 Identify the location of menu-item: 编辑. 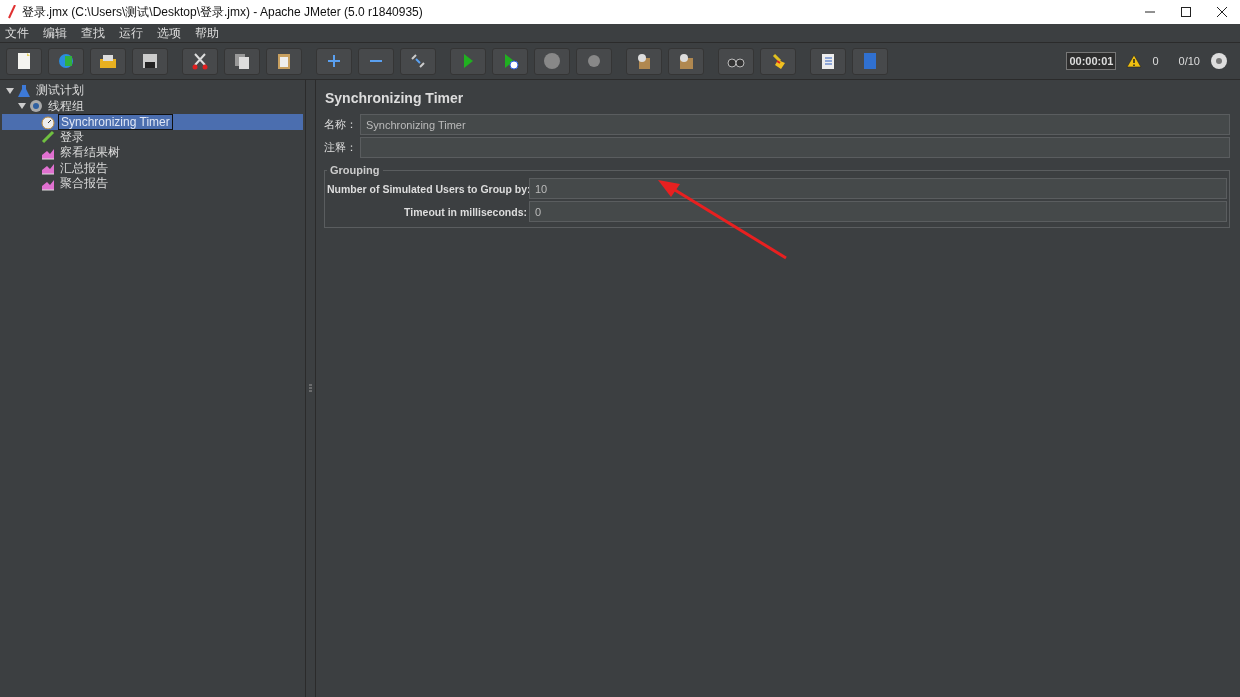
(55, 33).